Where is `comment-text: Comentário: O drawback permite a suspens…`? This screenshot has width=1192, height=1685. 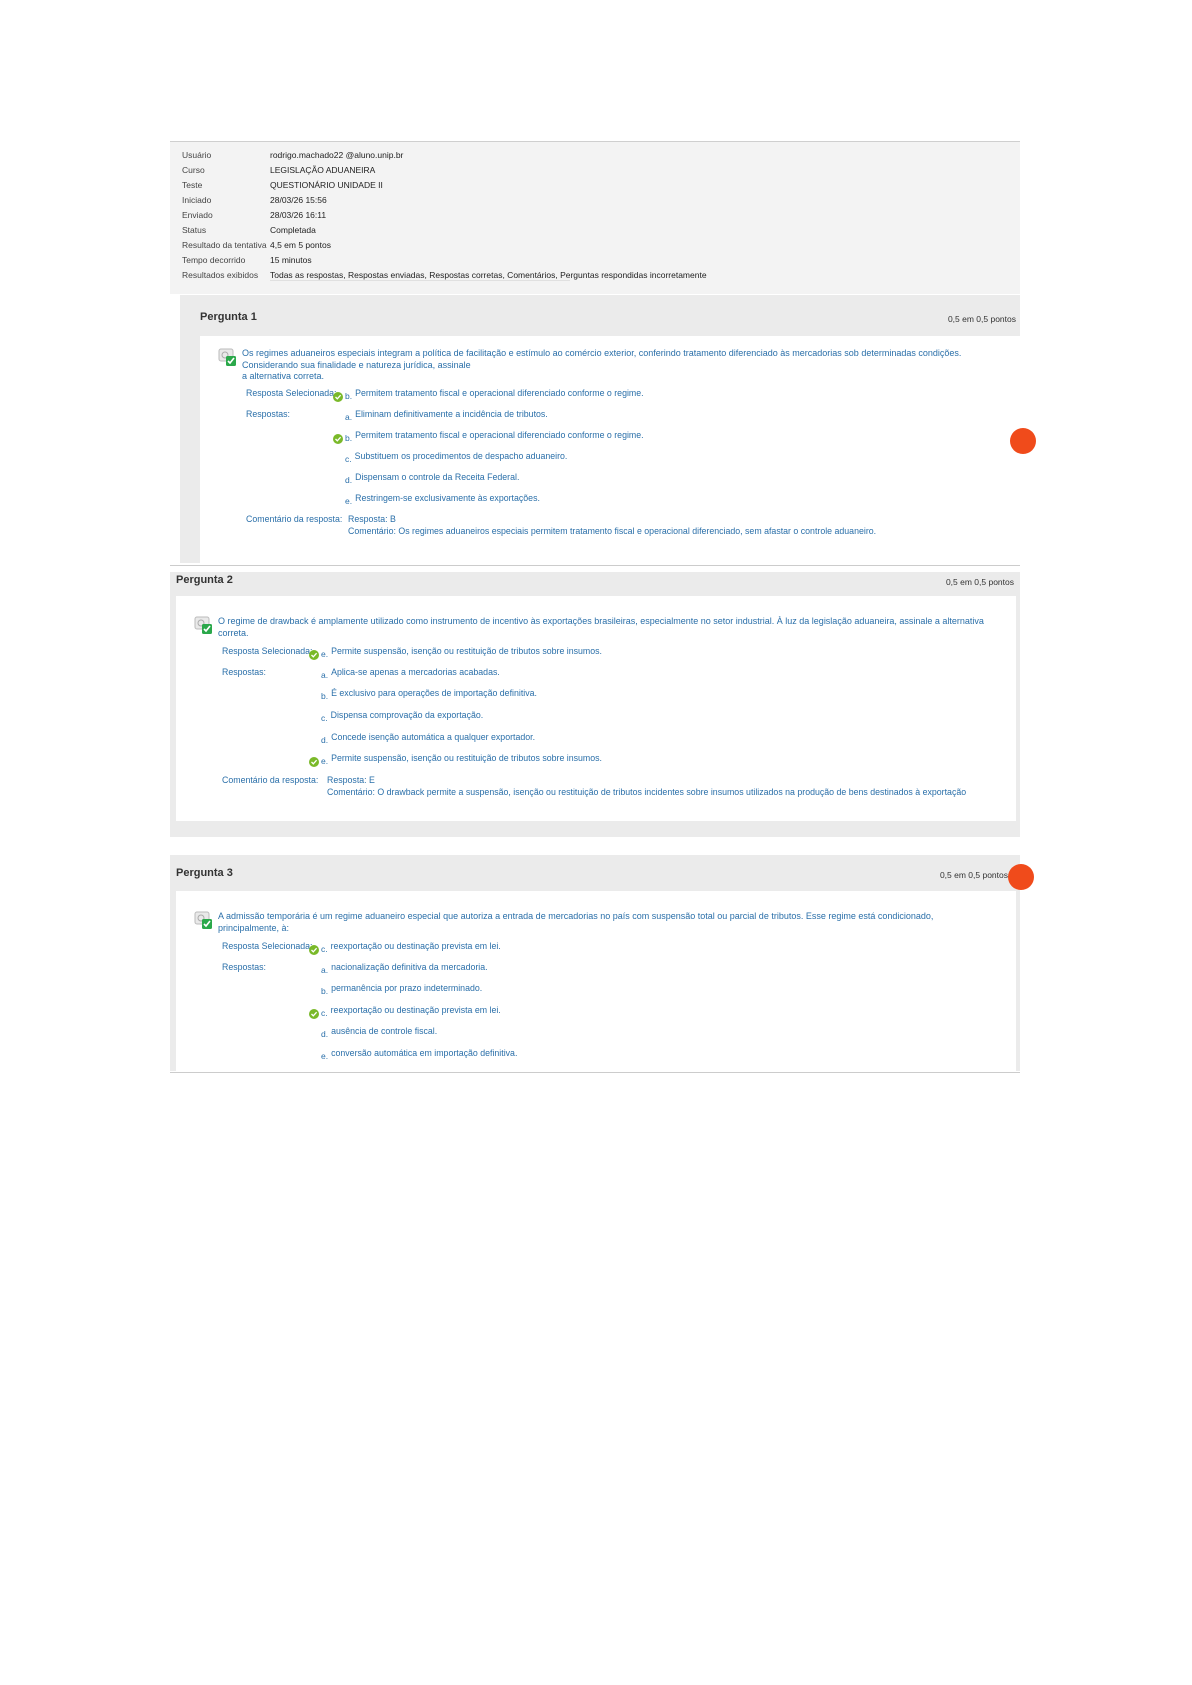 comment-text: Comentário: O drawback permite a suspens… is located at coordinates (647, 792).